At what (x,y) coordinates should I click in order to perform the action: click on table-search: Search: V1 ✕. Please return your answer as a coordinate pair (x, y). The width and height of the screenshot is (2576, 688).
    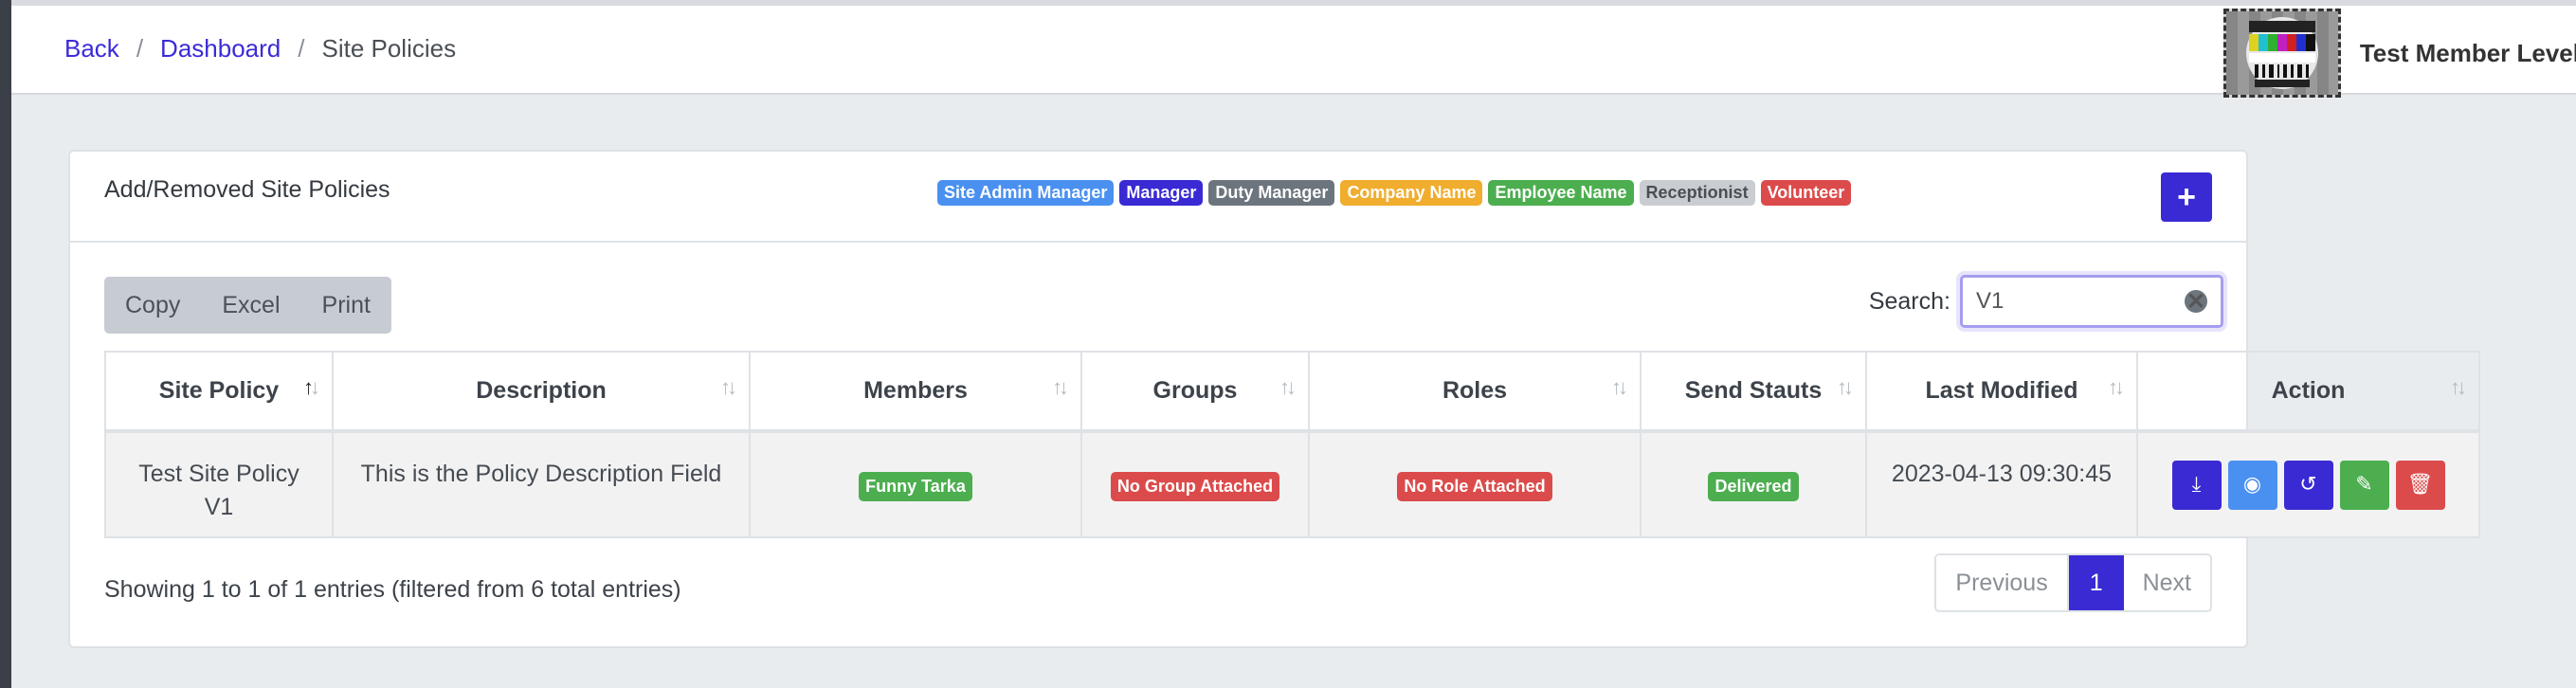
    Looking at the image, I should click on (2046, 301).